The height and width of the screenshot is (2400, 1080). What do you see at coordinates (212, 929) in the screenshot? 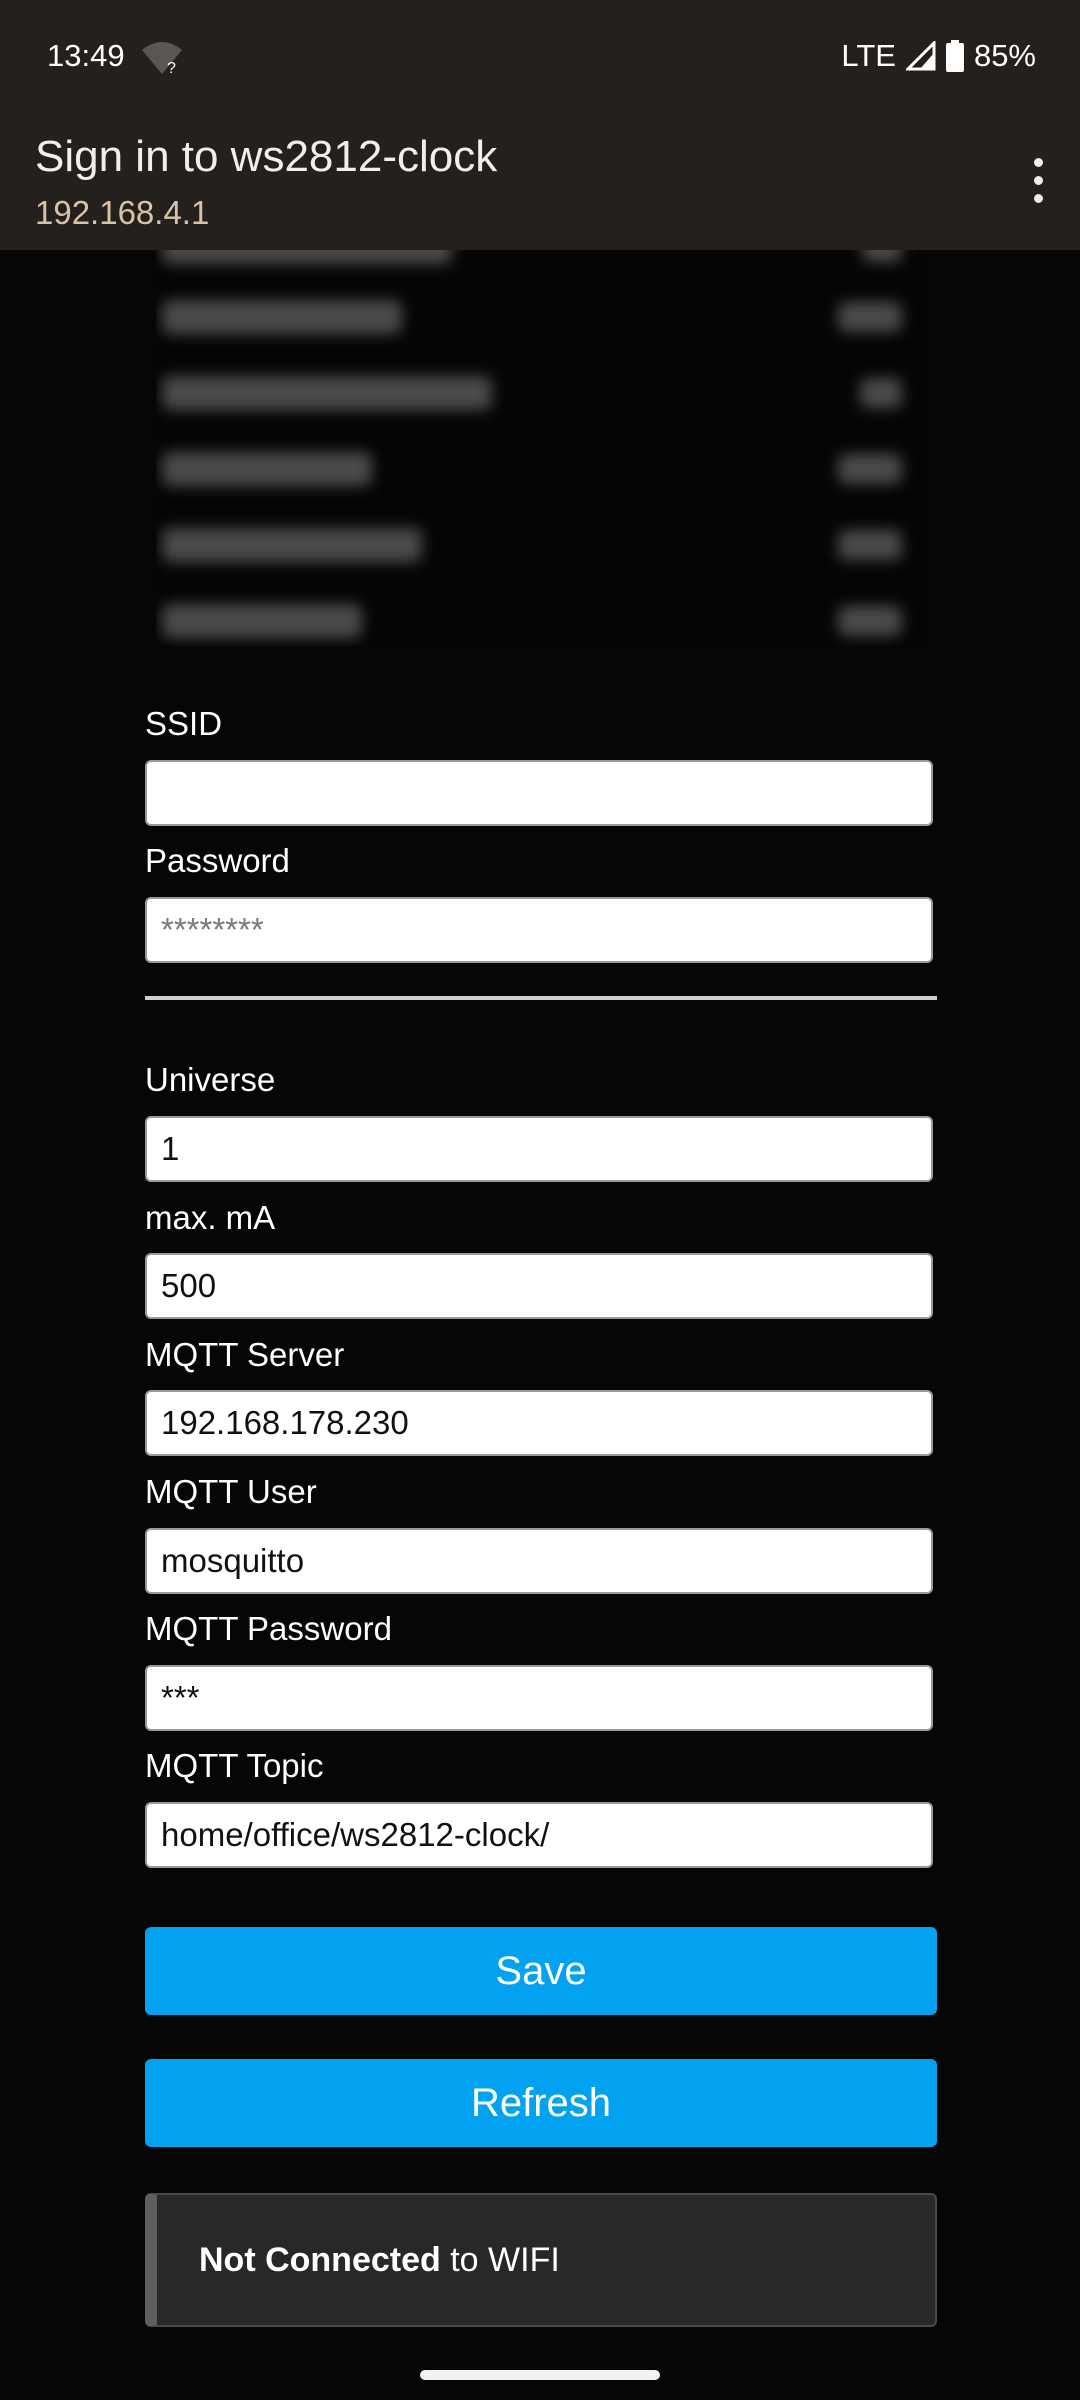
I see `password-placeholder: ********` at bounding box center [212, 929].